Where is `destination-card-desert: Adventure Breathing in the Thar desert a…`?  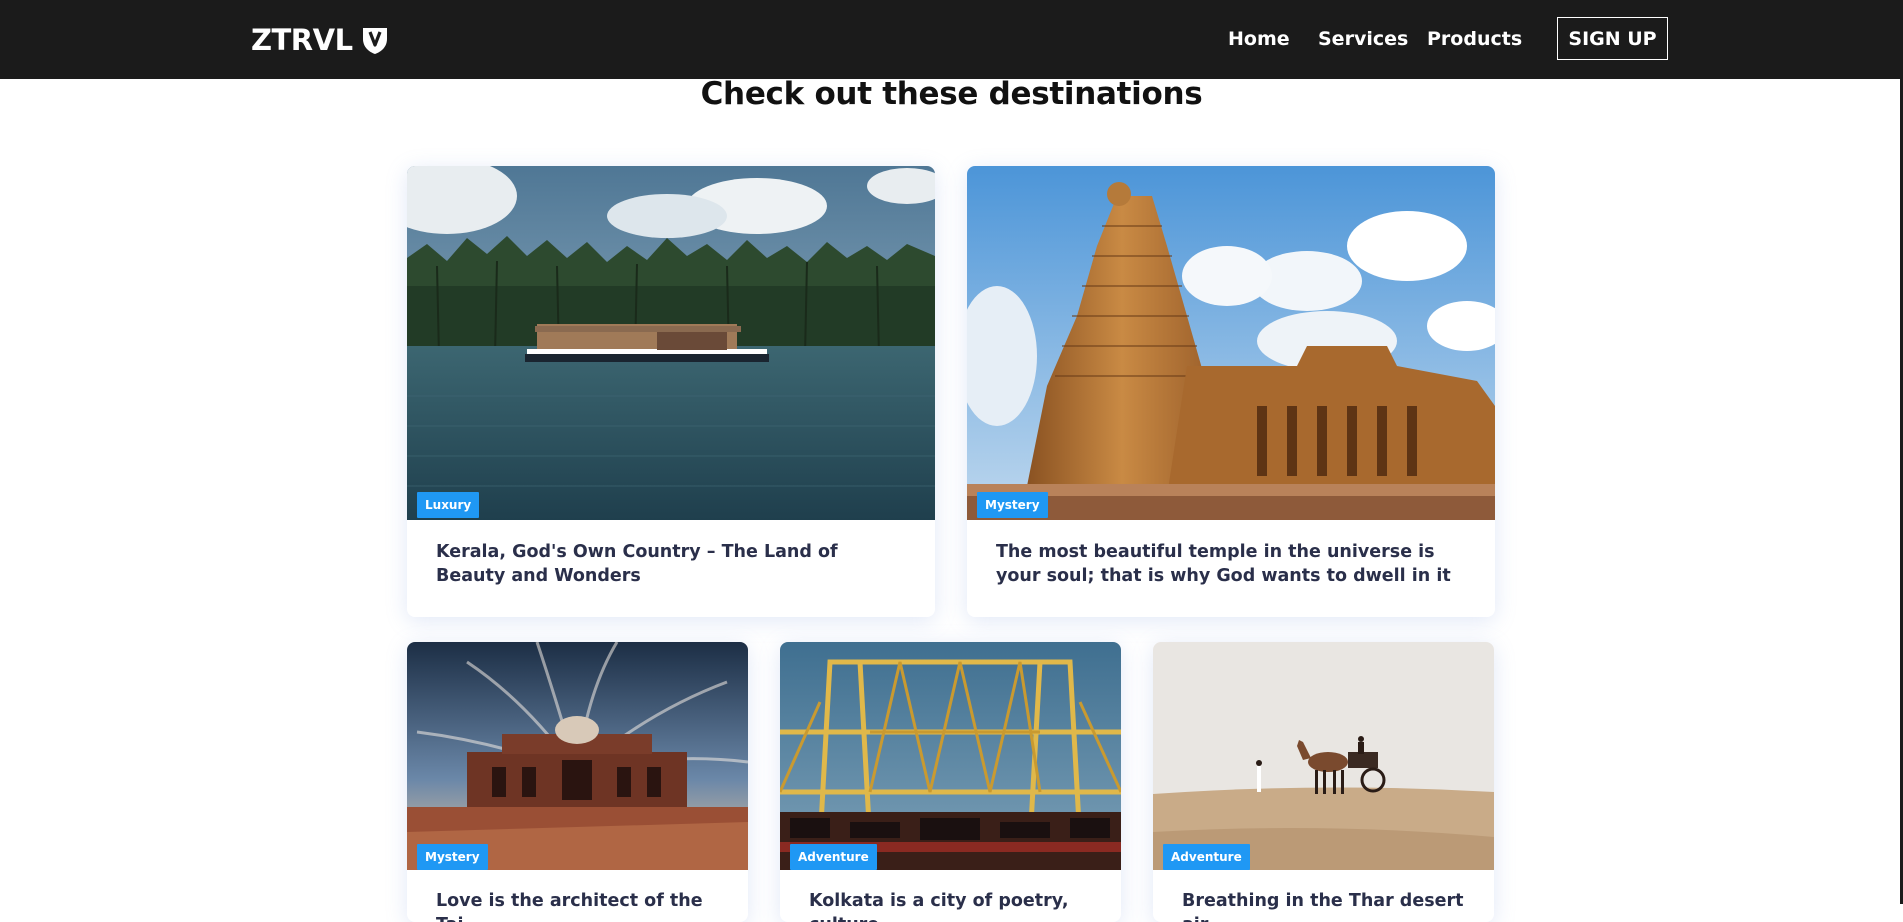
destination-card-desert: Adventure Breathing in the Thar desert a… is located at coordinates (1323, 782).